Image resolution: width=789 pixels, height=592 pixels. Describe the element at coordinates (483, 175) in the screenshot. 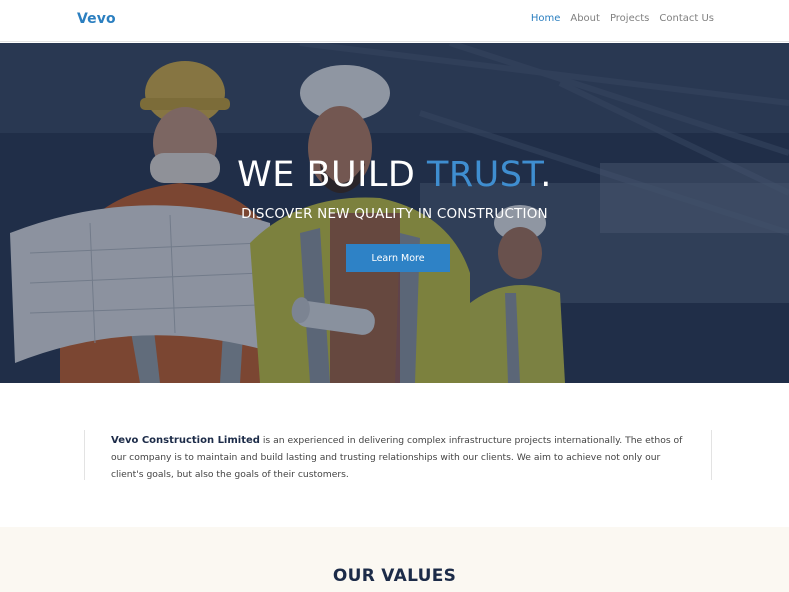

I see `hero-title-accent: TRUST` at that location.